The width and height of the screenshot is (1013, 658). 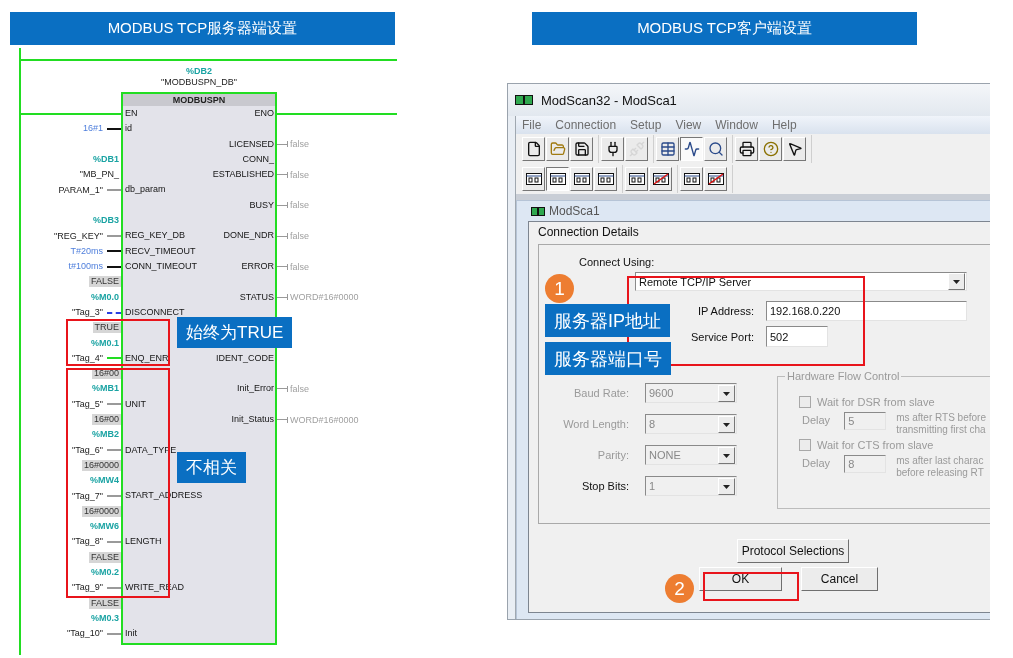 What do you see at coordinates (131, 113) in the screenshot?
I see `input-pin-label: EN` at bounding box center [131, 113].